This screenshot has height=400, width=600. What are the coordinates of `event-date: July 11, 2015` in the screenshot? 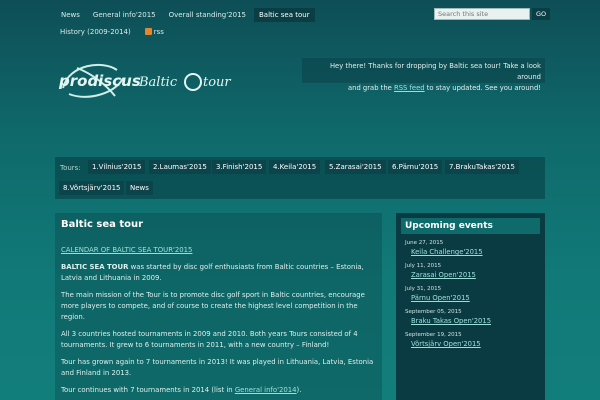 It's located at (423, 266).